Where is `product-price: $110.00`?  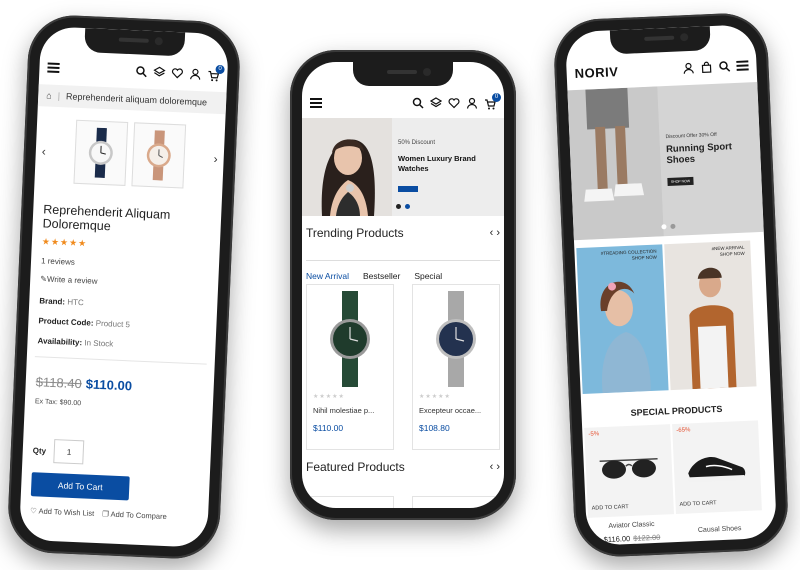 product-price: $110.00 is located at coordinates (328, 428).